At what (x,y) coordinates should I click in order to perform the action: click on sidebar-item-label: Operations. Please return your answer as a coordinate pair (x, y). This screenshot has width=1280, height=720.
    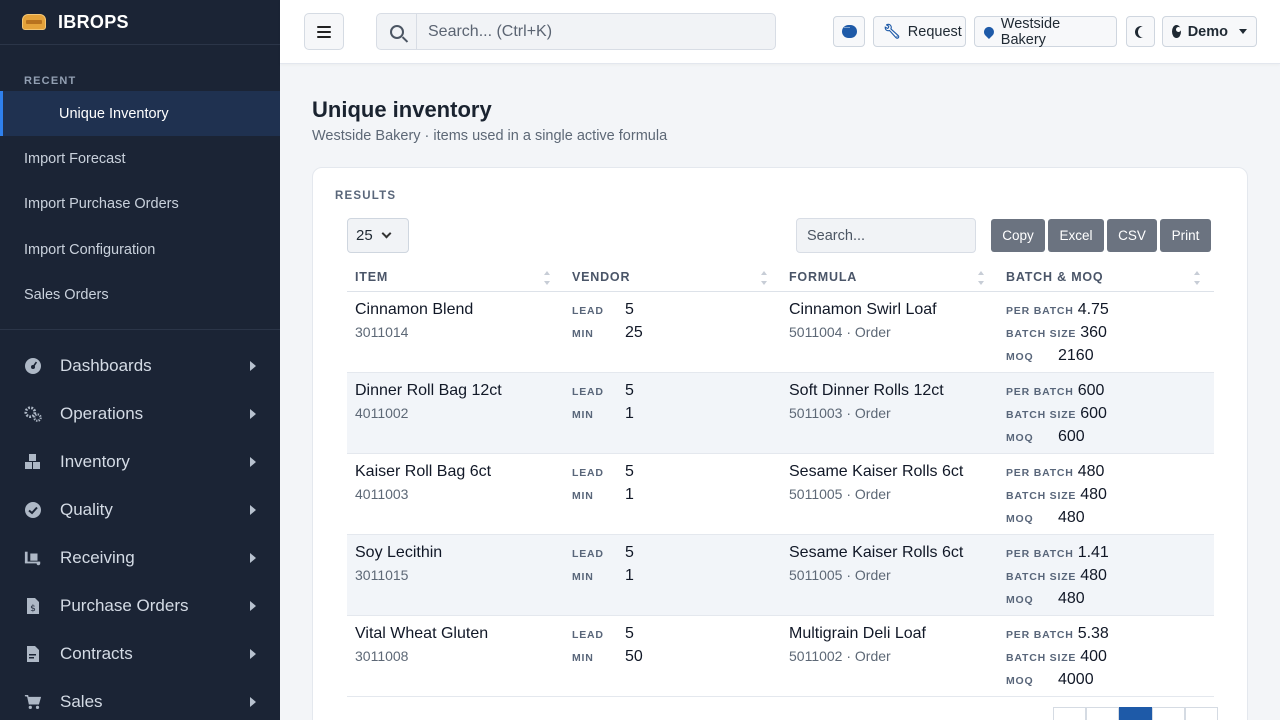
    Looking at the image, I should click on (102, 413).